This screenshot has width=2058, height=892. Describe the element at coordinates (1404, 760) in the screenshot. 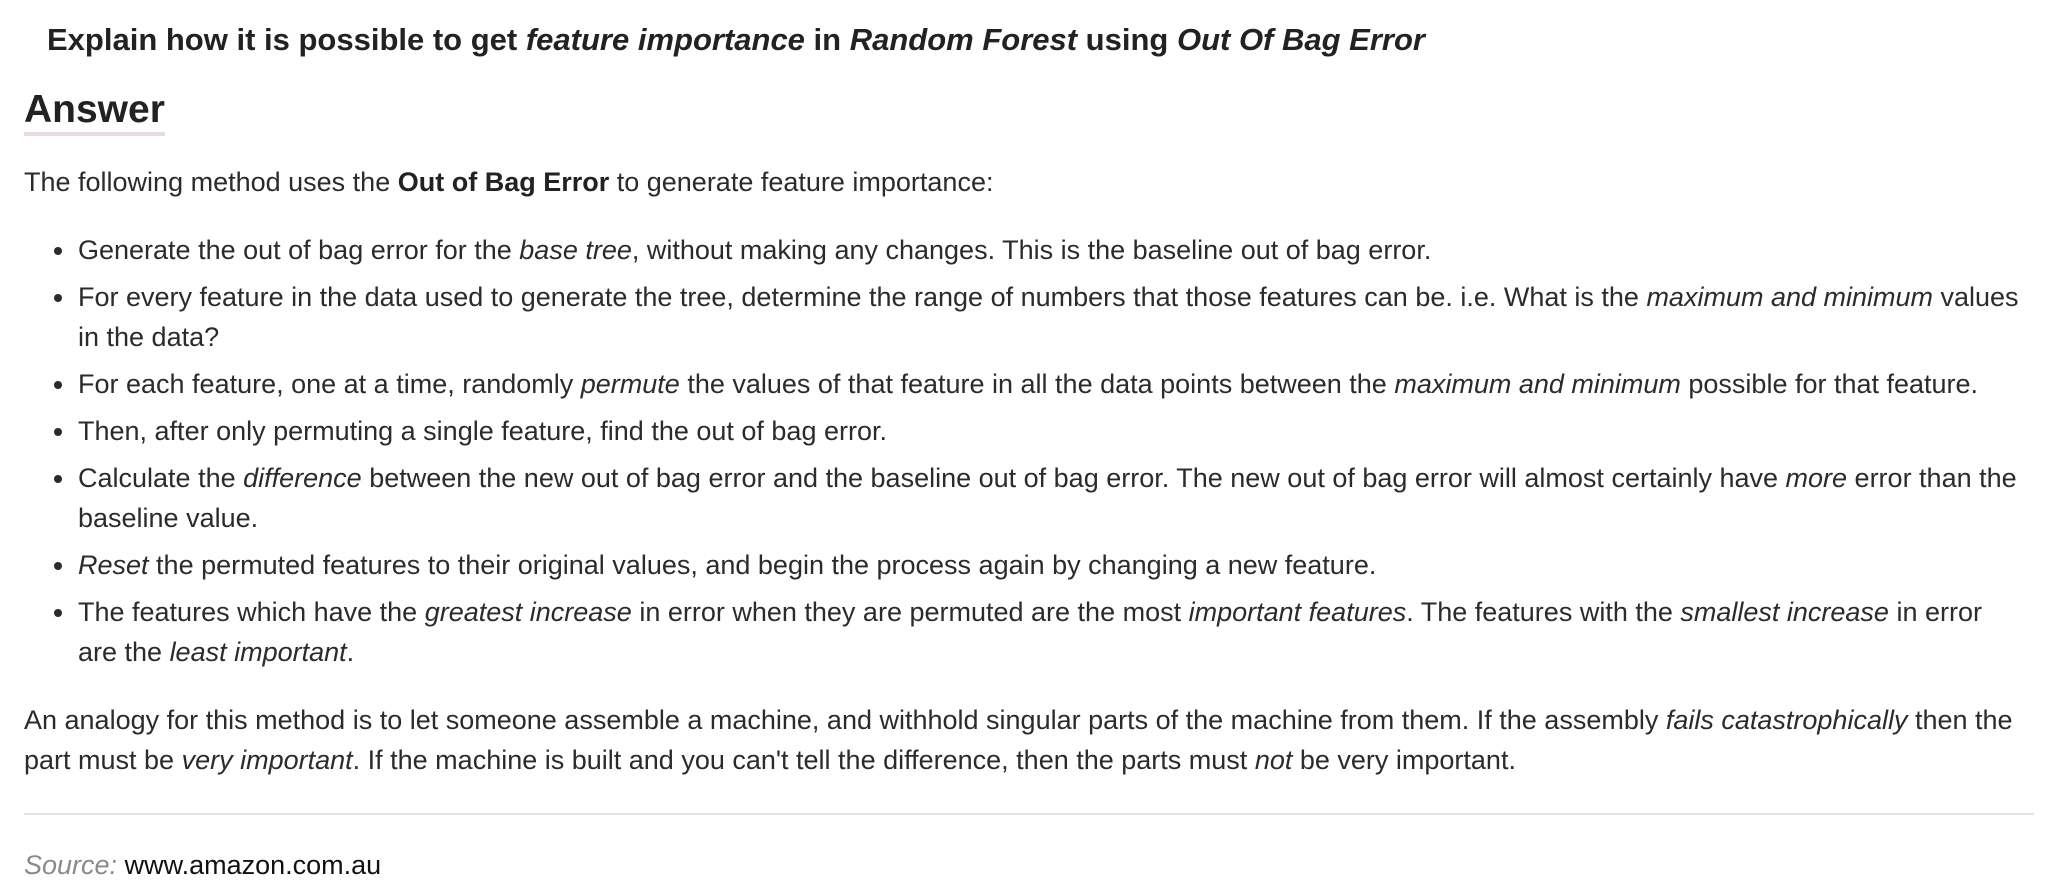

I see `analogy-text: be very important.` at that location.